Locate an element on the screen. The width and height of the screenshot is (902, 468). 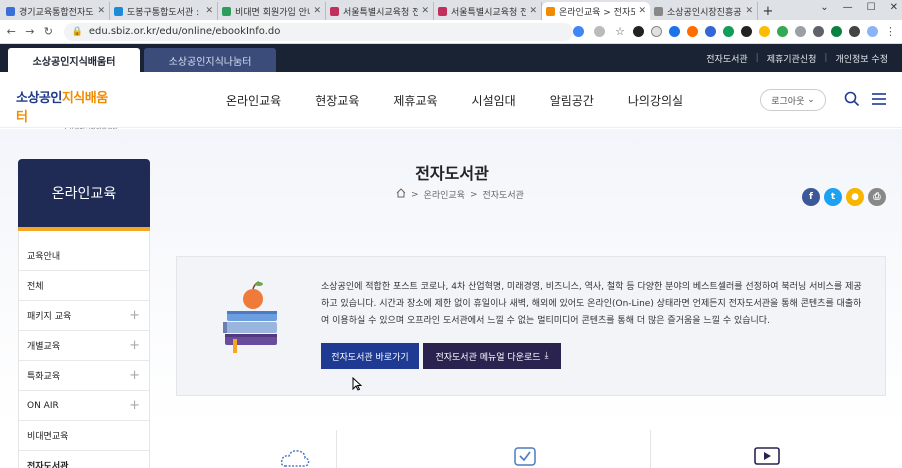
profile-edit-link: 개인정보 수정 is located at coordinates (861, 58).